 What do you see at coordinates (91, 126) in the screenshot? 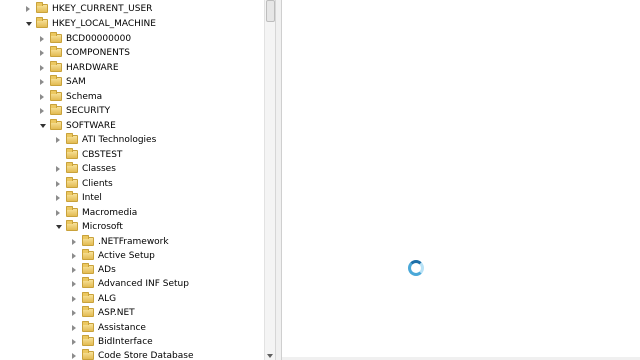
I see `tree-item-label: SOFTWARE` at bounding box center [91, 126].